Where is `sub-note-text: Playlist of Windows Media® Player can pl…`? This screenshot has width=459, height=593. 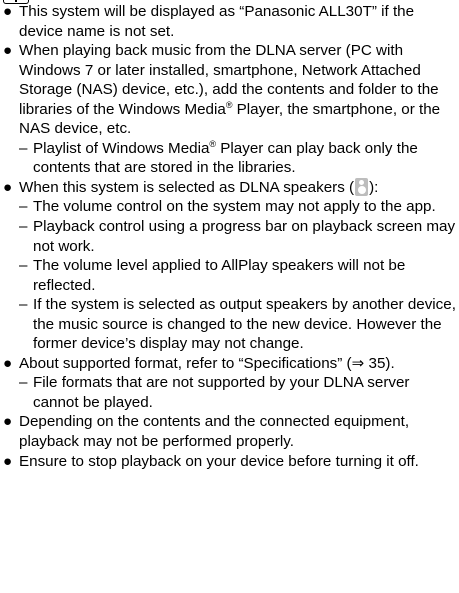
sub-note-text: Playlist of Windows Media® Player can pl… is located at coordinates (246, 158).